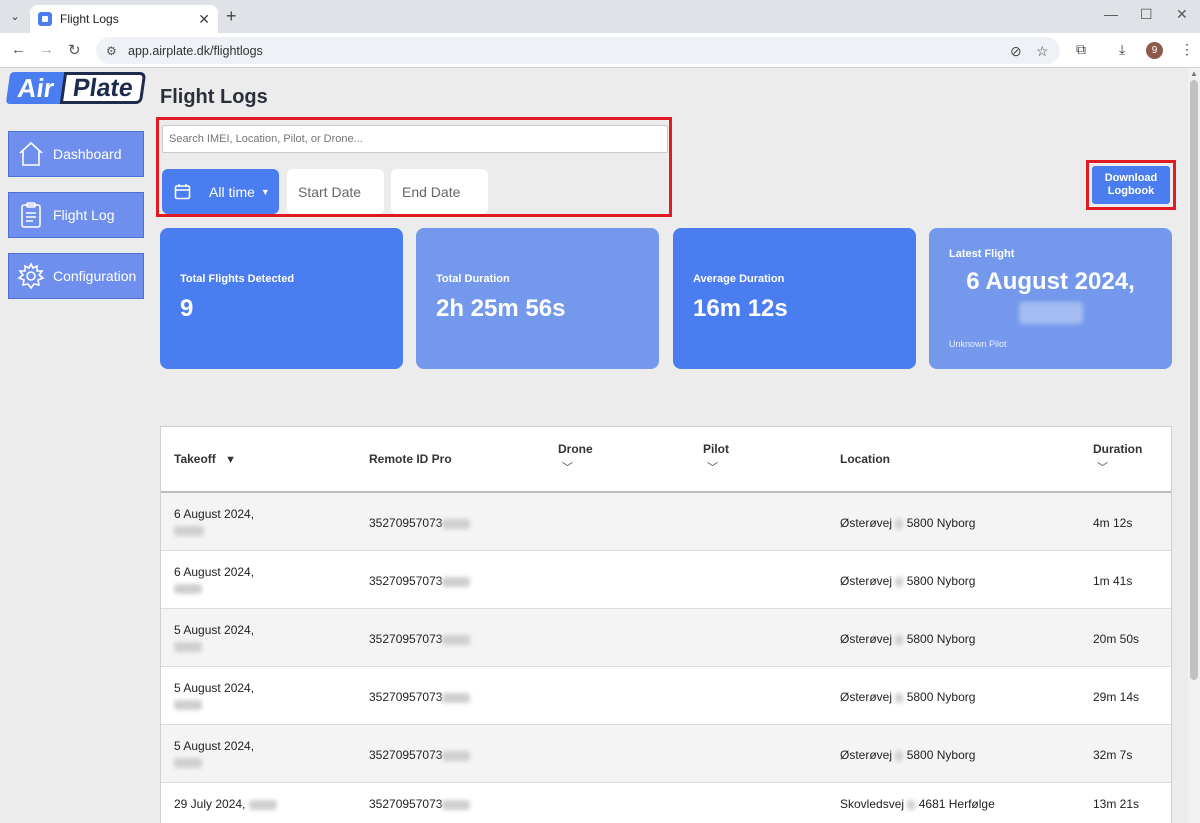  I want to click on downloads-icon: ⤓, so click(1122, 49).